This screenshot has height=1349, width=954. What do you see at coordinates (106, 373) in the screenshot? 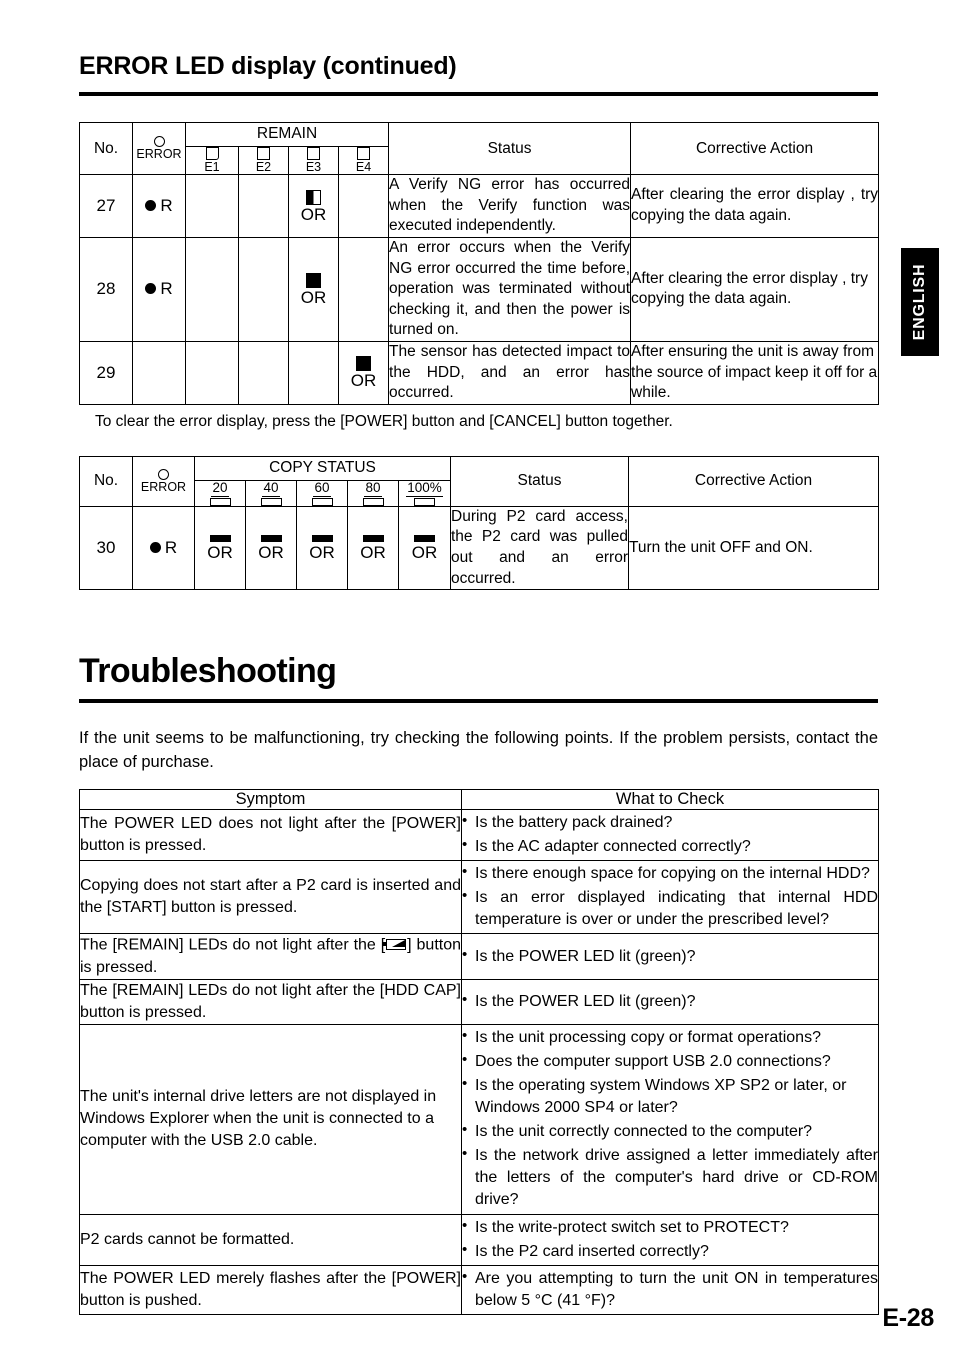
I see `row-number: 29` at bounding box center [106, 373].